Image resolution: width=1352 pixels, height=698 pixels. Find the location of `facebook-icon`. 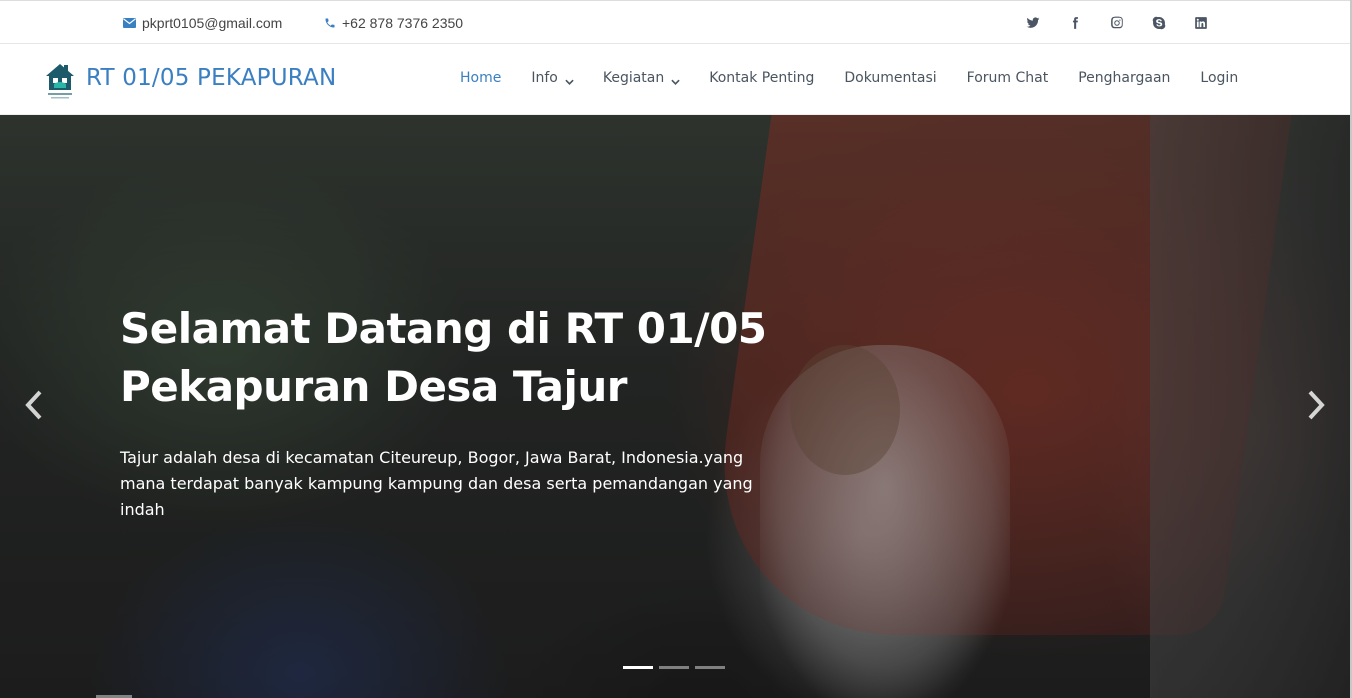

facebook-icon is located at coordinates (1075, 23).